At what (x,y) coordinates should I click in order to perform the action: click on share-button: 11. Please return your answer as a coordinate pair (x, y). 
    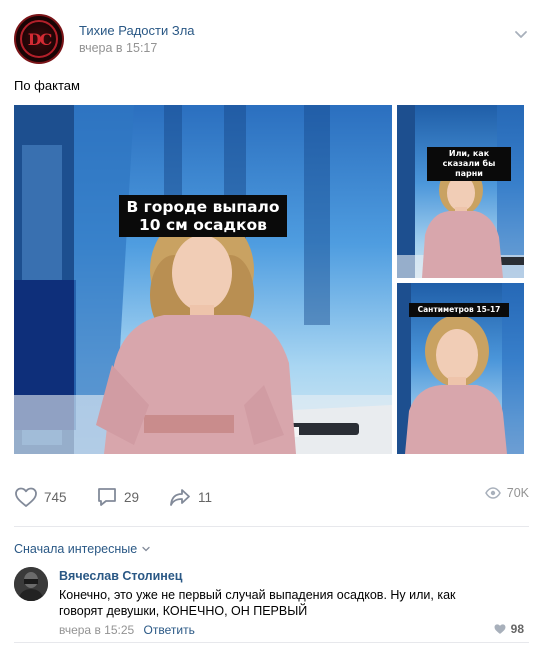
    Looking at the image, I should click on (190, 497).